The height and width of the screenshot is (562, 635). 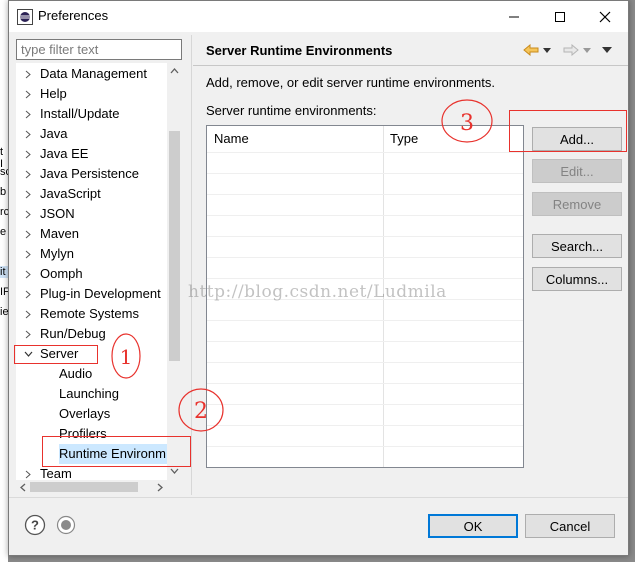 What do you see at coordinates (60, 233) in the screenshot?
I see `tree-item-label: Maven` at bounding box center [60, 233].